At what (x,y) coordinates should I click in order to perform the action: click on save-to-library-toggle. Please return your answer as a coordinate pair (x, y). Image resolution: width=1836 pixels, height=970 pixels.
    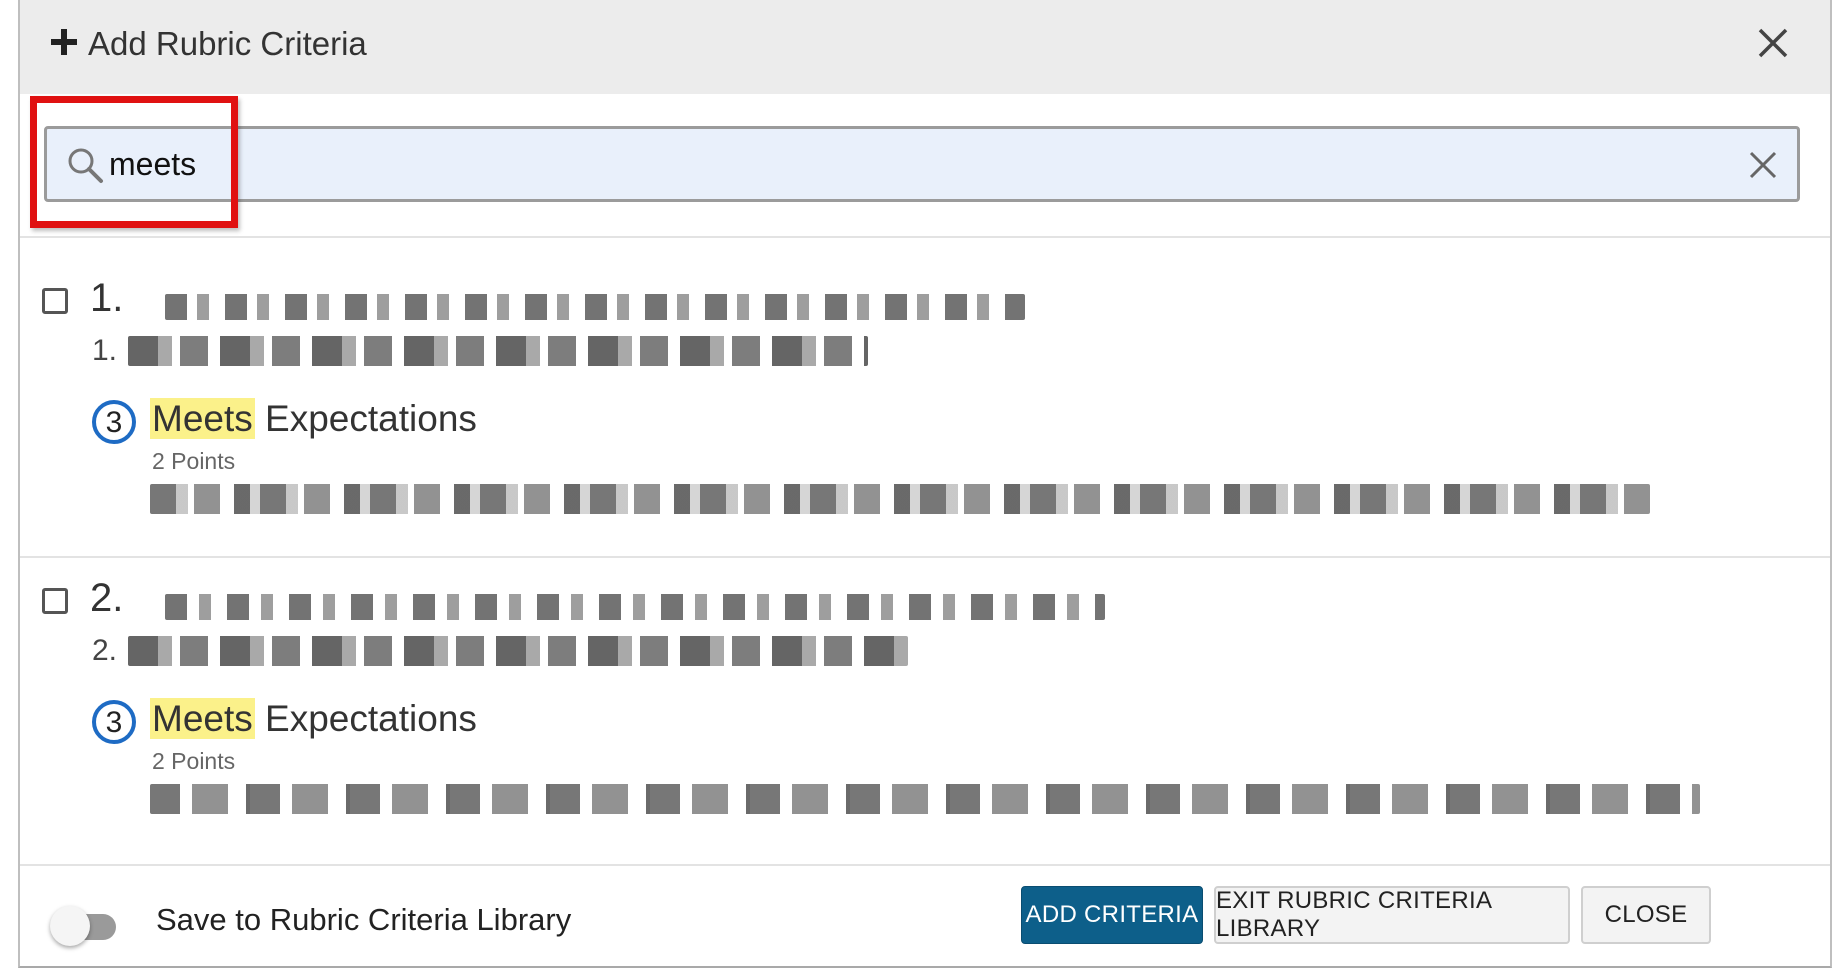
    Looking at the image, I should click on (86, 926).